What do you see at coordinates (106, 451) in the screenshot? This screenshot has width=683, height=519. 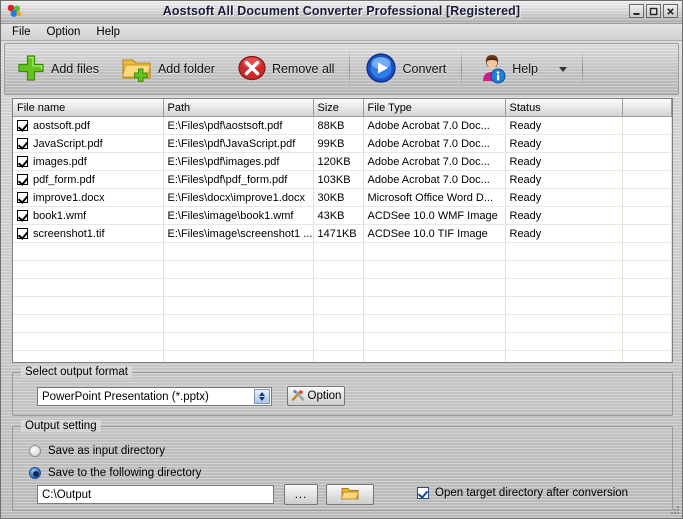 I see `radio-input-dir-label: Save as input directory` at bounding box center [106, 451].